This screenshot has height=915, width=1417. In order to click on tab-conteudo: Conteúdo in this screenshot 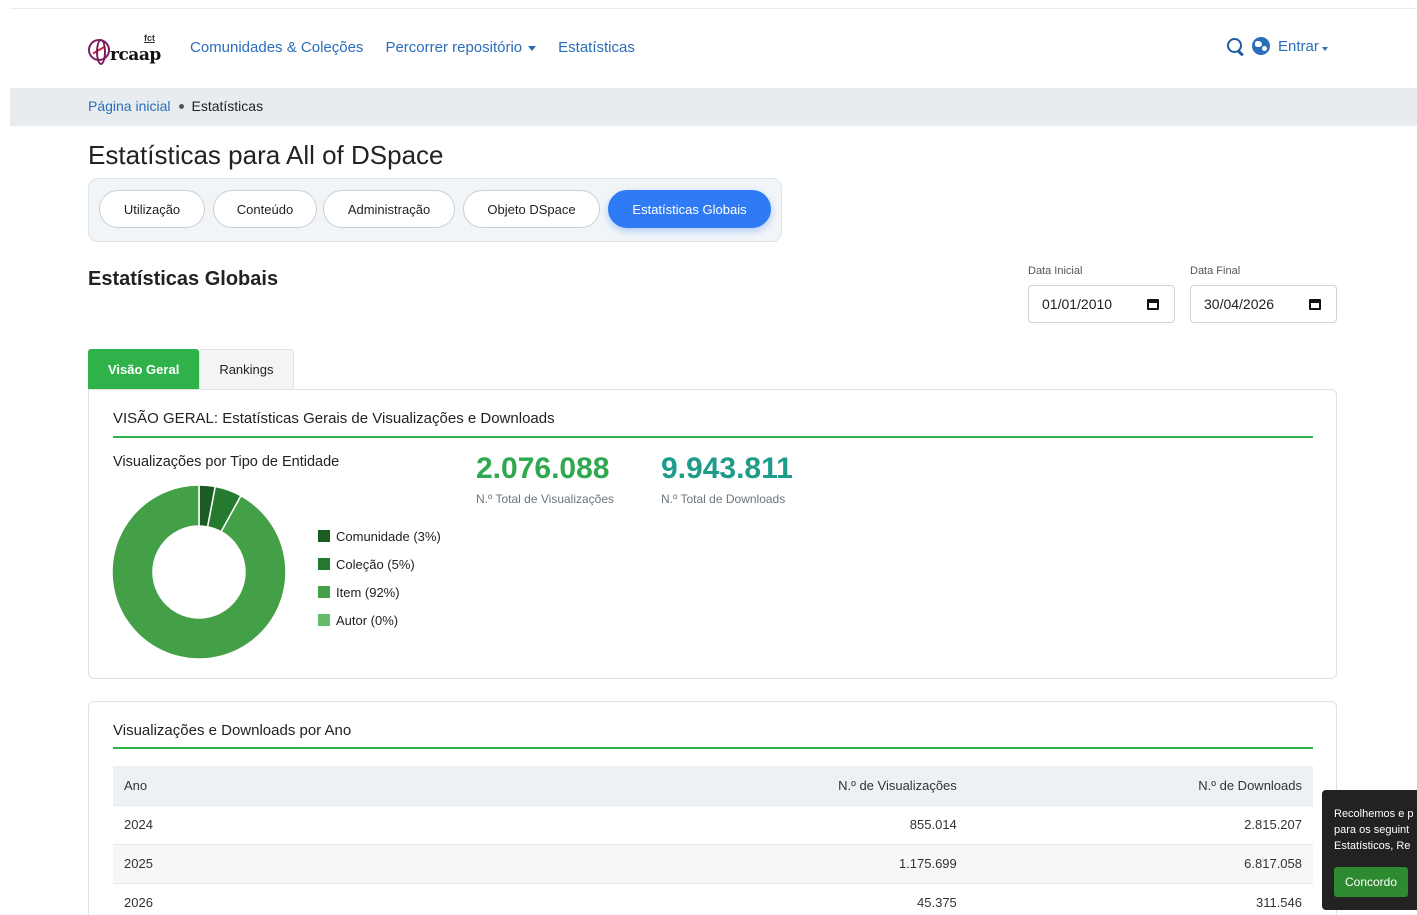, I will do `click(265, 209)`.